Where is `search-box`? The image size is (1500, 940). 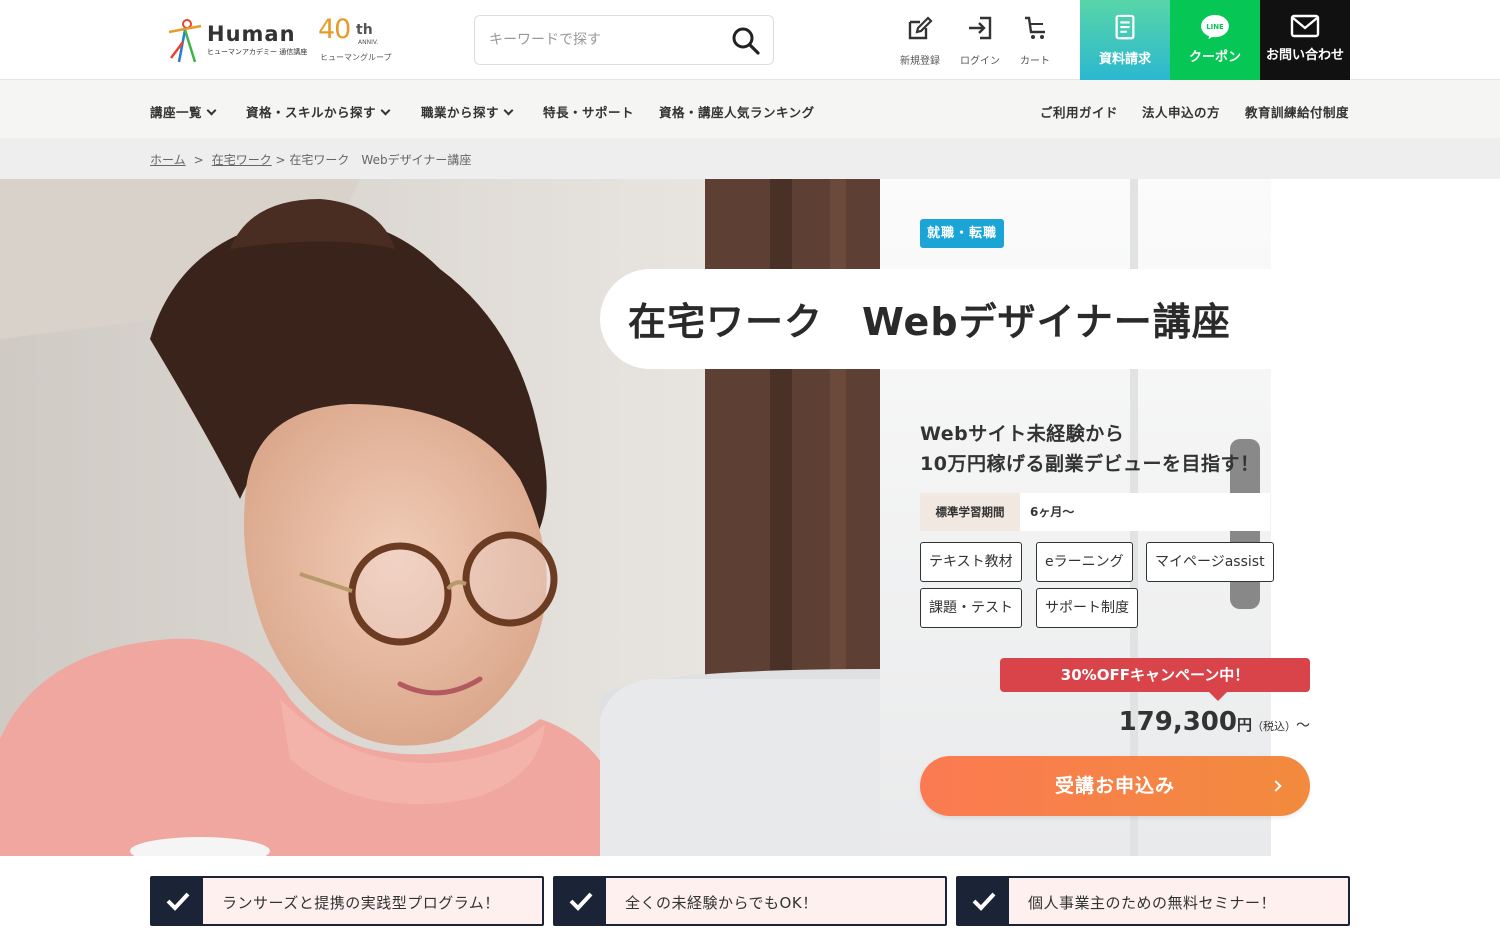
search-box is located at coordinates (624, 40).